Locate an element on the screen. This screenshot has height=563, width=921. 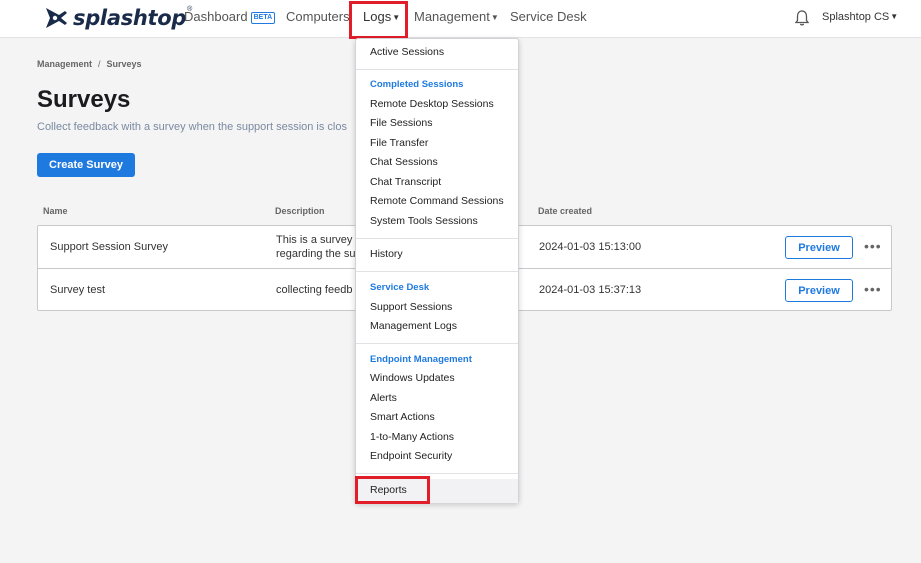
menu-item-windows-updates: Windows Updates is located at coordinates (412, 378).